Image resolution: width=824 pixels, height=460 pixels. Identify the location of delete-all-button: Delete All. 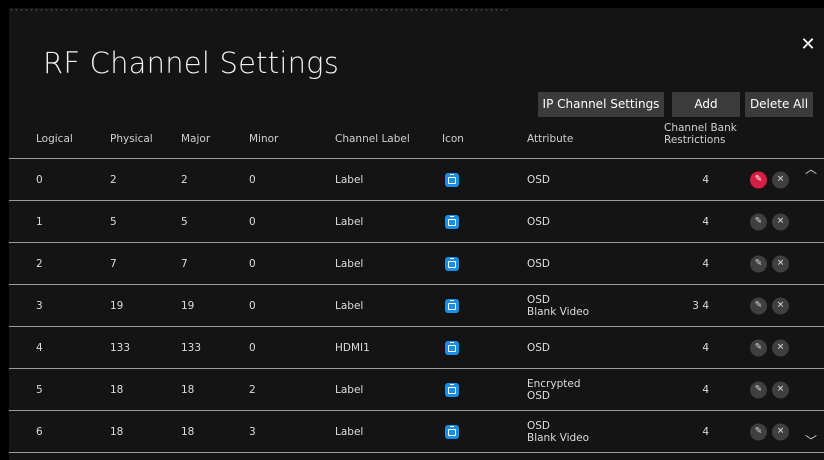
(779, 104).